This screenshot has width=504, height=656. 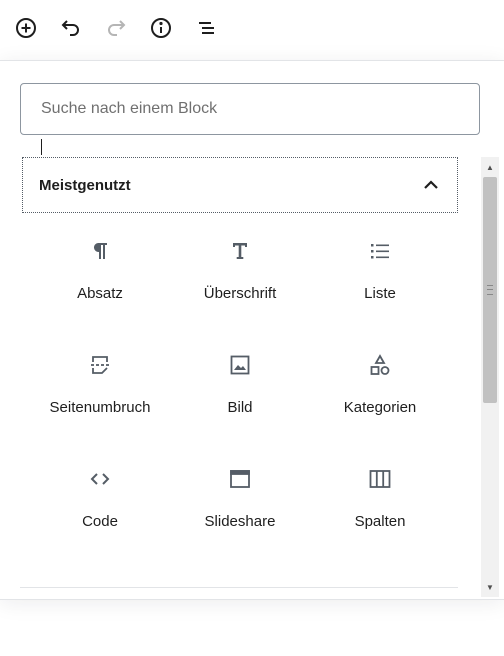 I want to click on panel-title: Meistgenutzt, so click(x=85, y=185).